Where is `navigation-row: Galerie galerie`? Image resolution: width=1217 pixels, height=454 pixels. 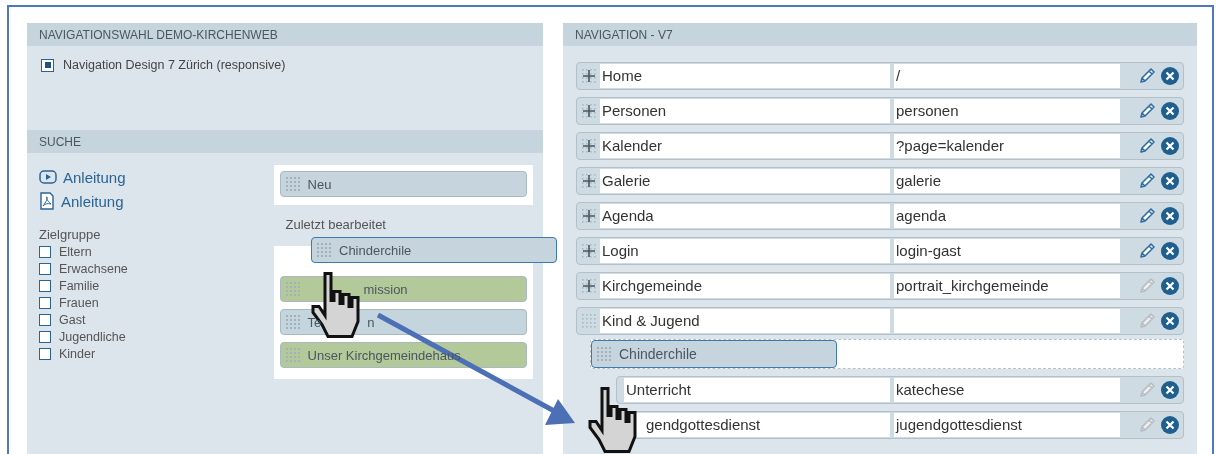
navigation-row: Galerie galerie is located at coordinates (880, 181).